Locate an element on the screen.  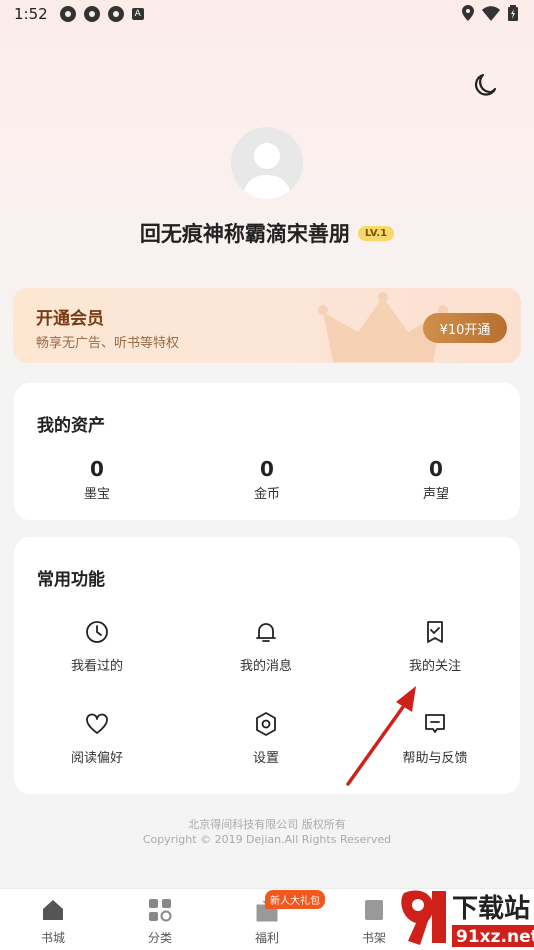
asset-item-mobao: 0 墨宝 is located at coordinates (97, 479).